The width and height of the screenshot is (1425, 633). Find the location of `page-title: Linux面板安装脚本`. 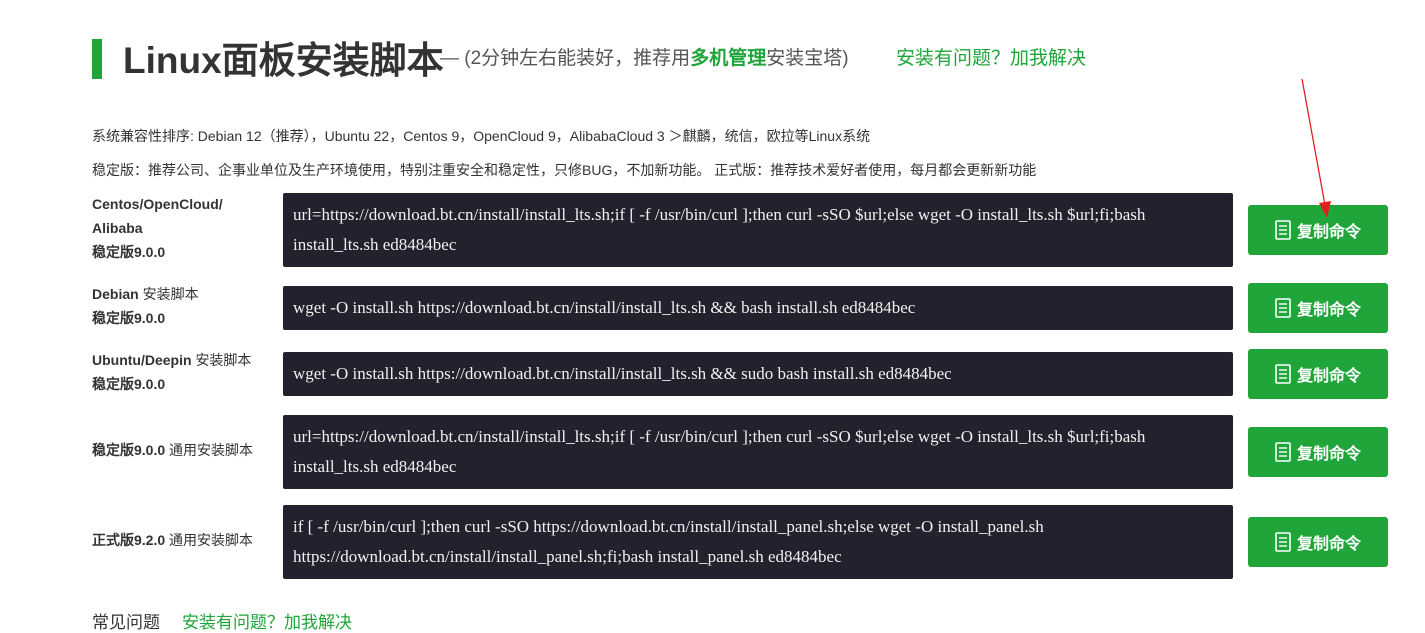

page-title: Linux面板安装脚本 is located at coordinates (283, 60).